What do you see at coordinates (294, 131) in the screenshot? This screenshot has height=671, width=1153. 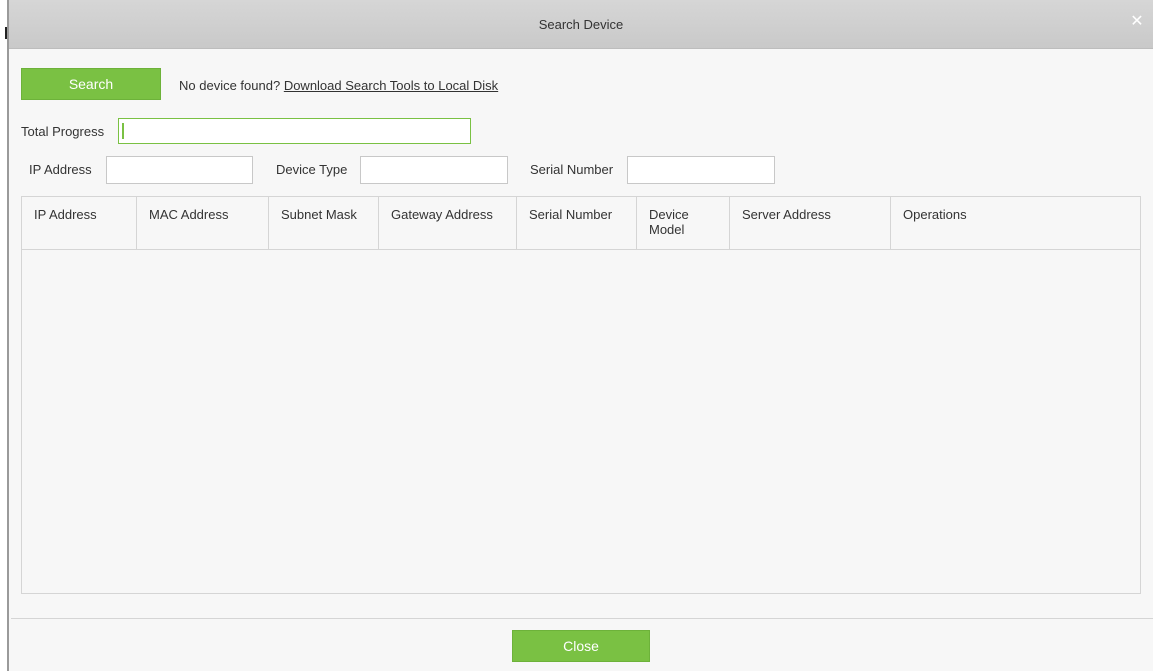 I see `total-progress-bar` at bounding box center [294, 131].